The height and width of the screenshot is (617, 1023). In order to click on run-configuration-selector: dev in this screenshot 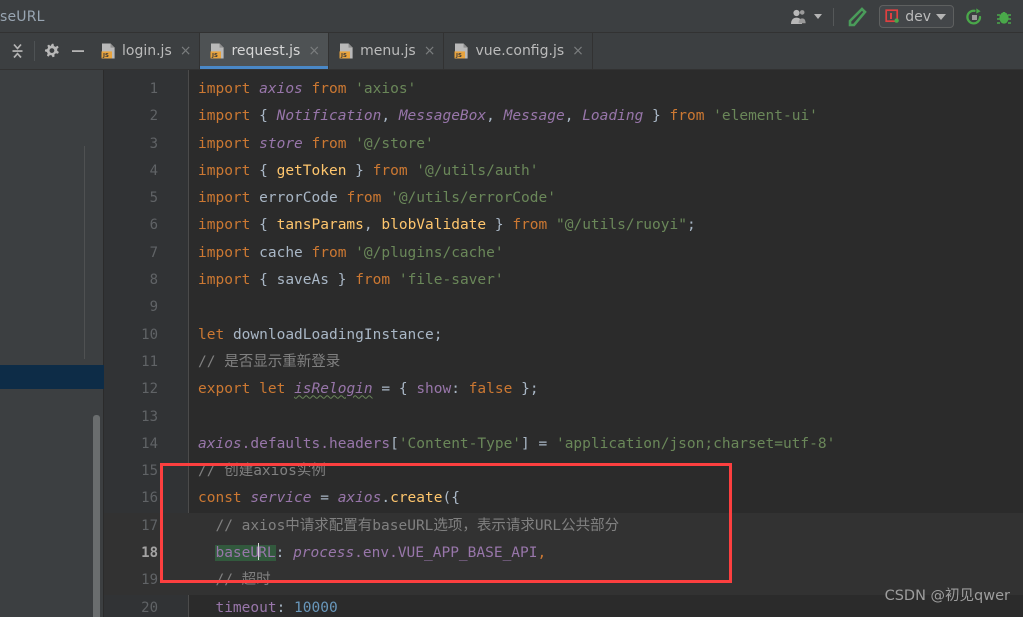, I will do `click(916, 16)`.